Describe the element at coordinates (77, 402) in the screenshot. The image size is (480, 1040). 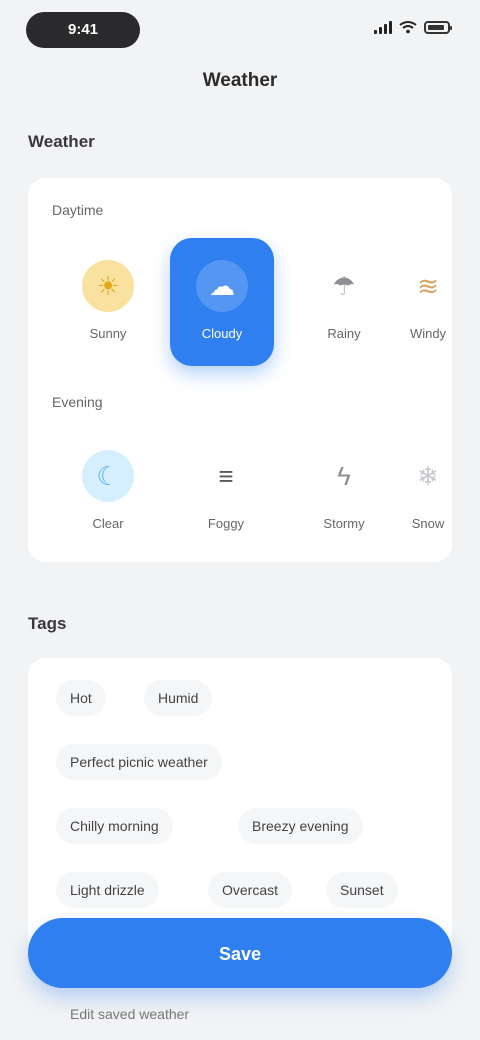
I see `group-label-evening: Evening` at that location.